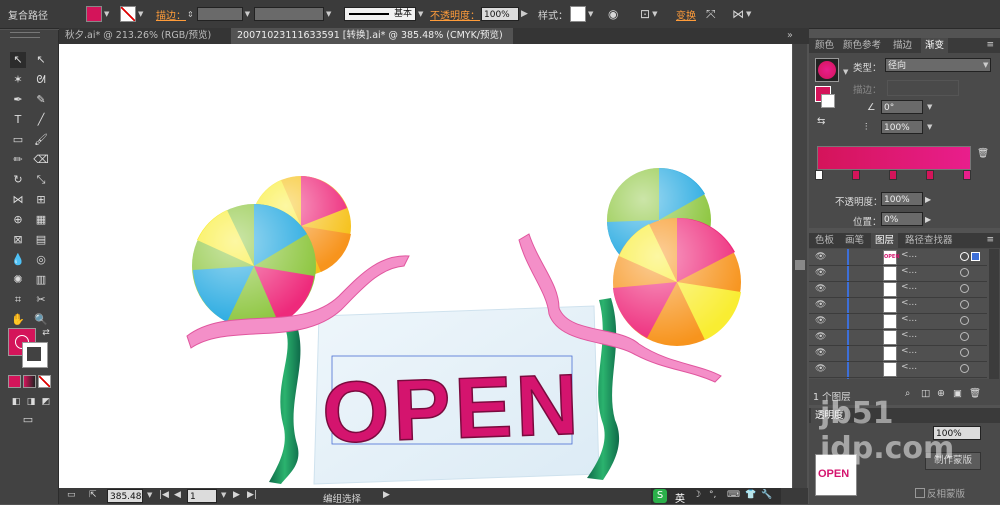 The height and width of the screenshot is (505, 1000). What do you see at coordinates (44, 381) in the screenshot?
I see `none-mode-button` at bounding box center [44, 381].